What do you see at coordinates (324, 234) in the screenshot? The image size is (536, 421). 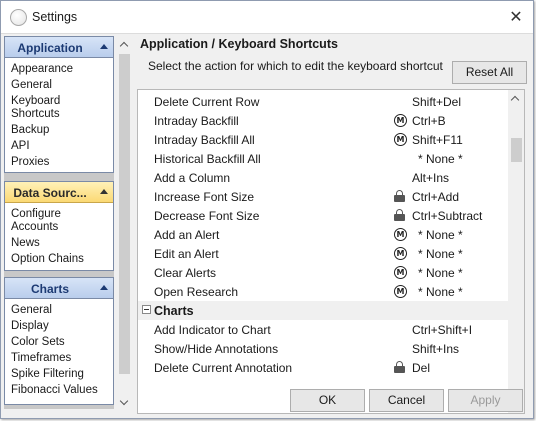 I see `shortcut-row: Add an Alert M * None *` at bounding box center [324, 234].